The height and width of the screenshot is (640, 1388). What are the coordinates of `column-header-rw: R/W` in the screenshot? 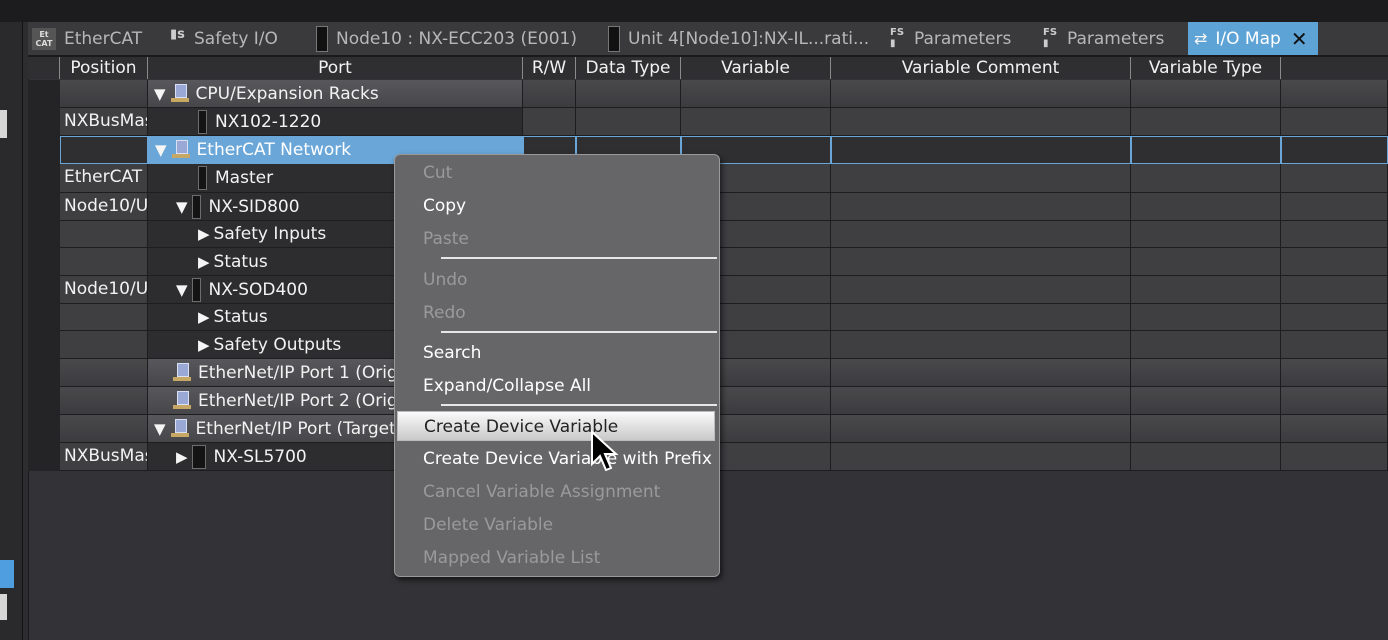 It's located at (549, 68).